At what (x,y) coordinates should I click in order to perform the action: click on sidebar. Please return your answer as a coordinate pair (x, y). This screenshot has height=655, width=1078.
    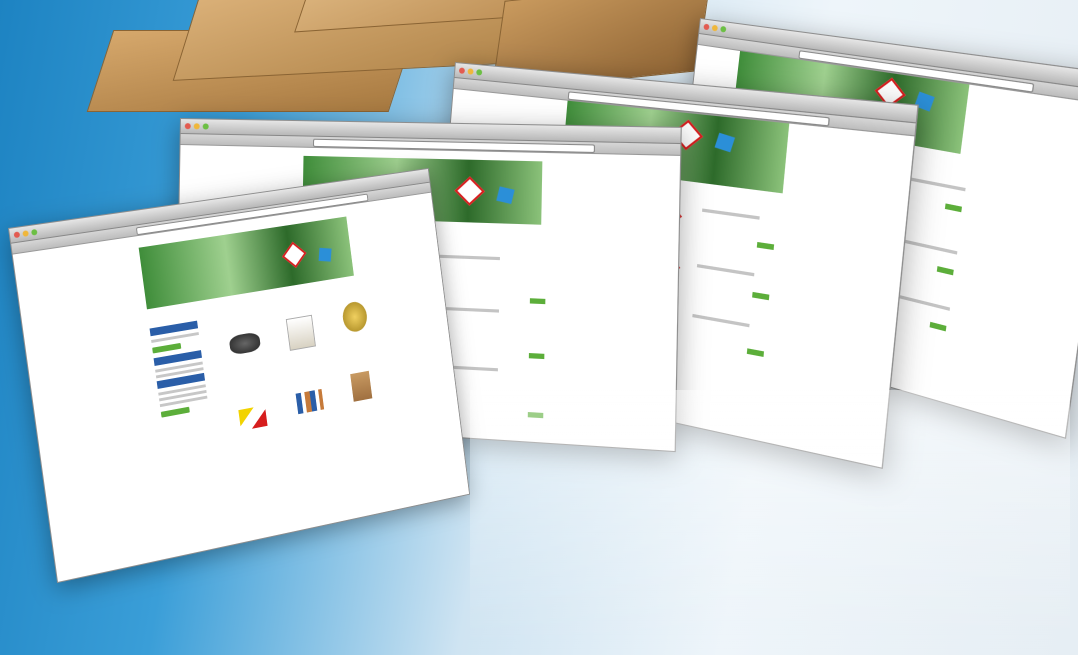
    Looking at the image, I should click on (179, 371).